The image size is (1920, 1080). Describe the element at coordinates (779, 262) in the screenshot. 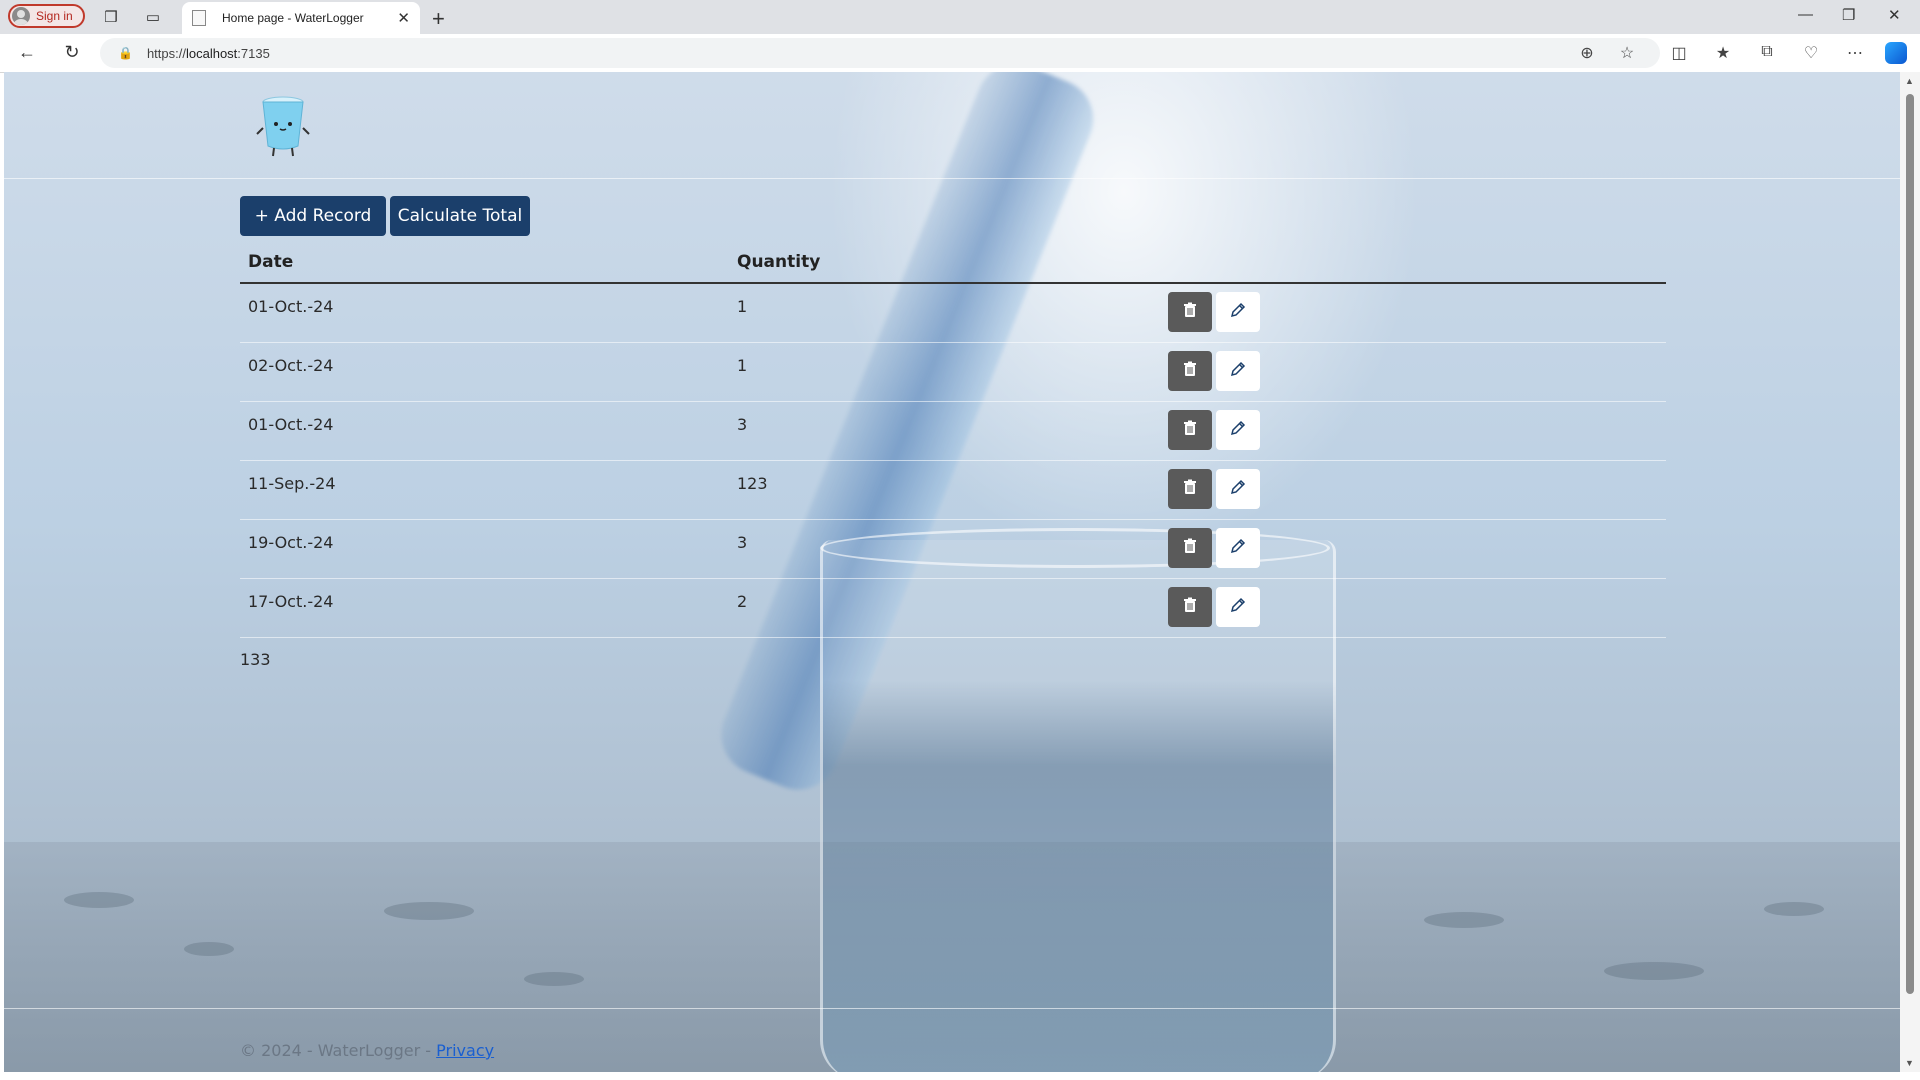

I see `quantity-column-header: Quantity` at that location.